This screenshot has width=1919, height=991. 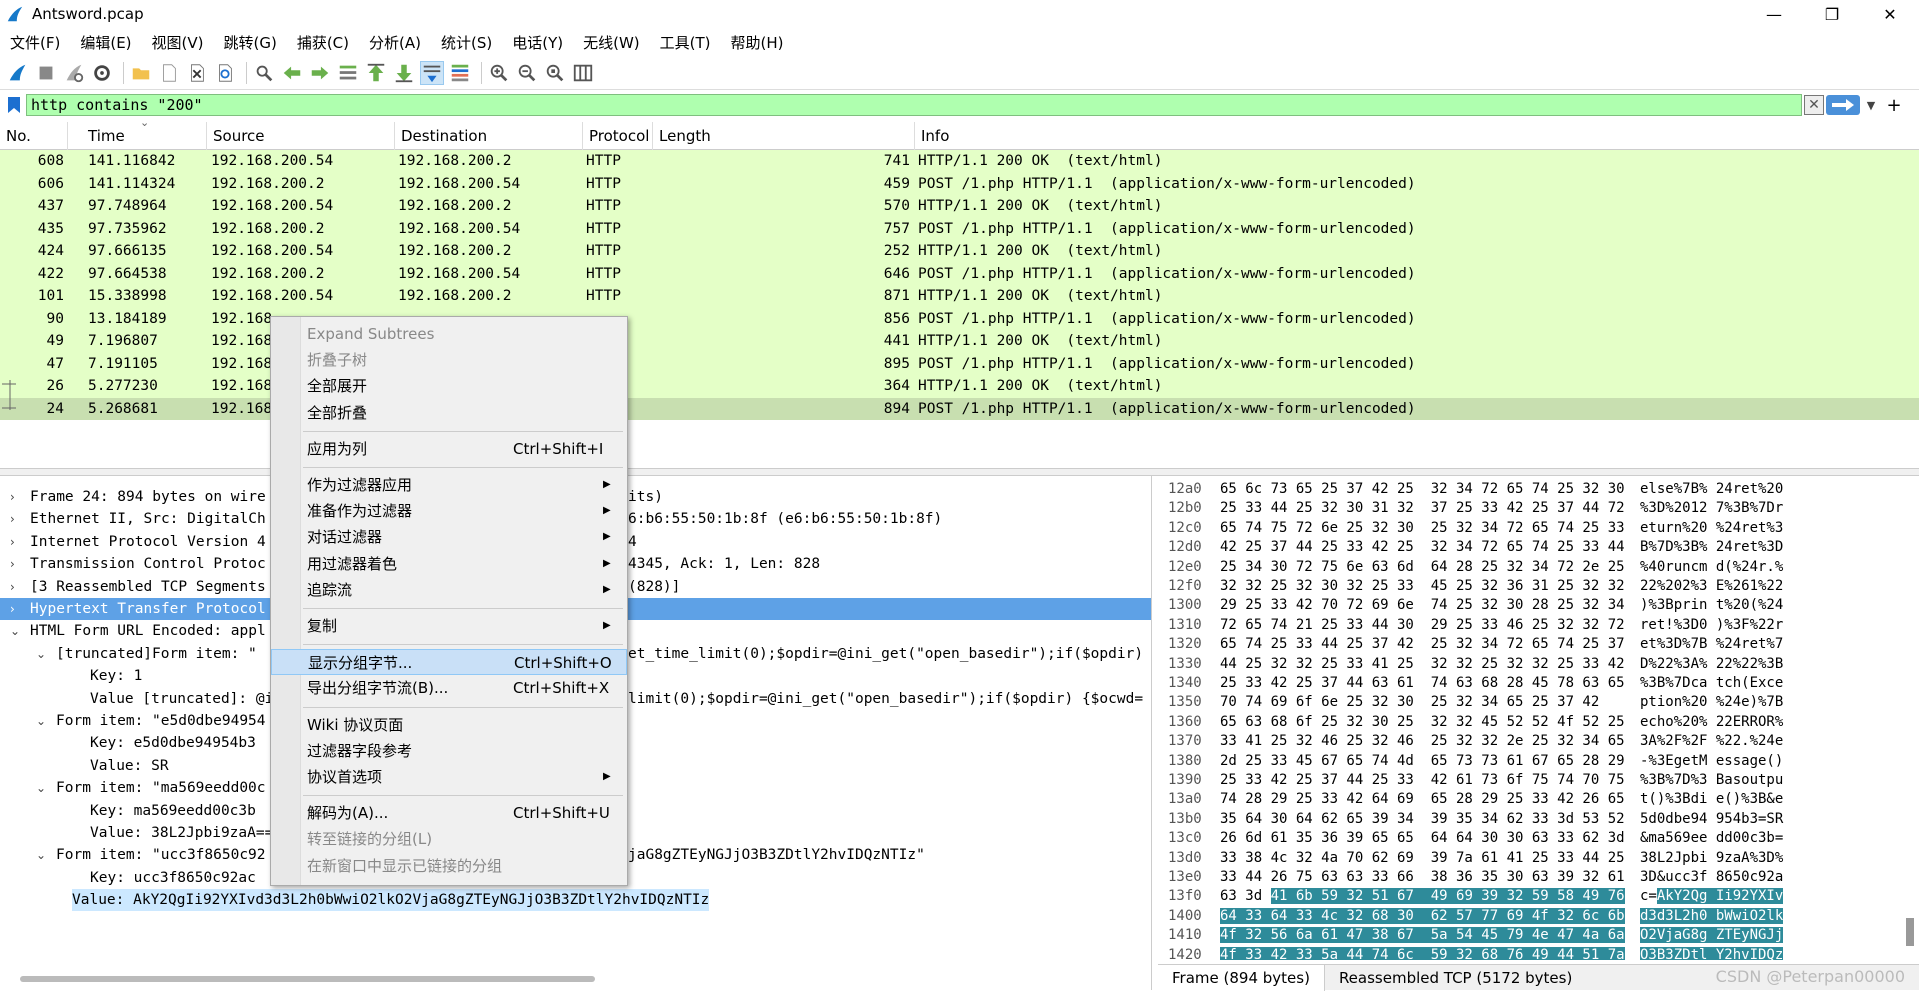 I want to click on hex-ascii: &ma569ee dd00c3b=, so click(x=1711, y=838).